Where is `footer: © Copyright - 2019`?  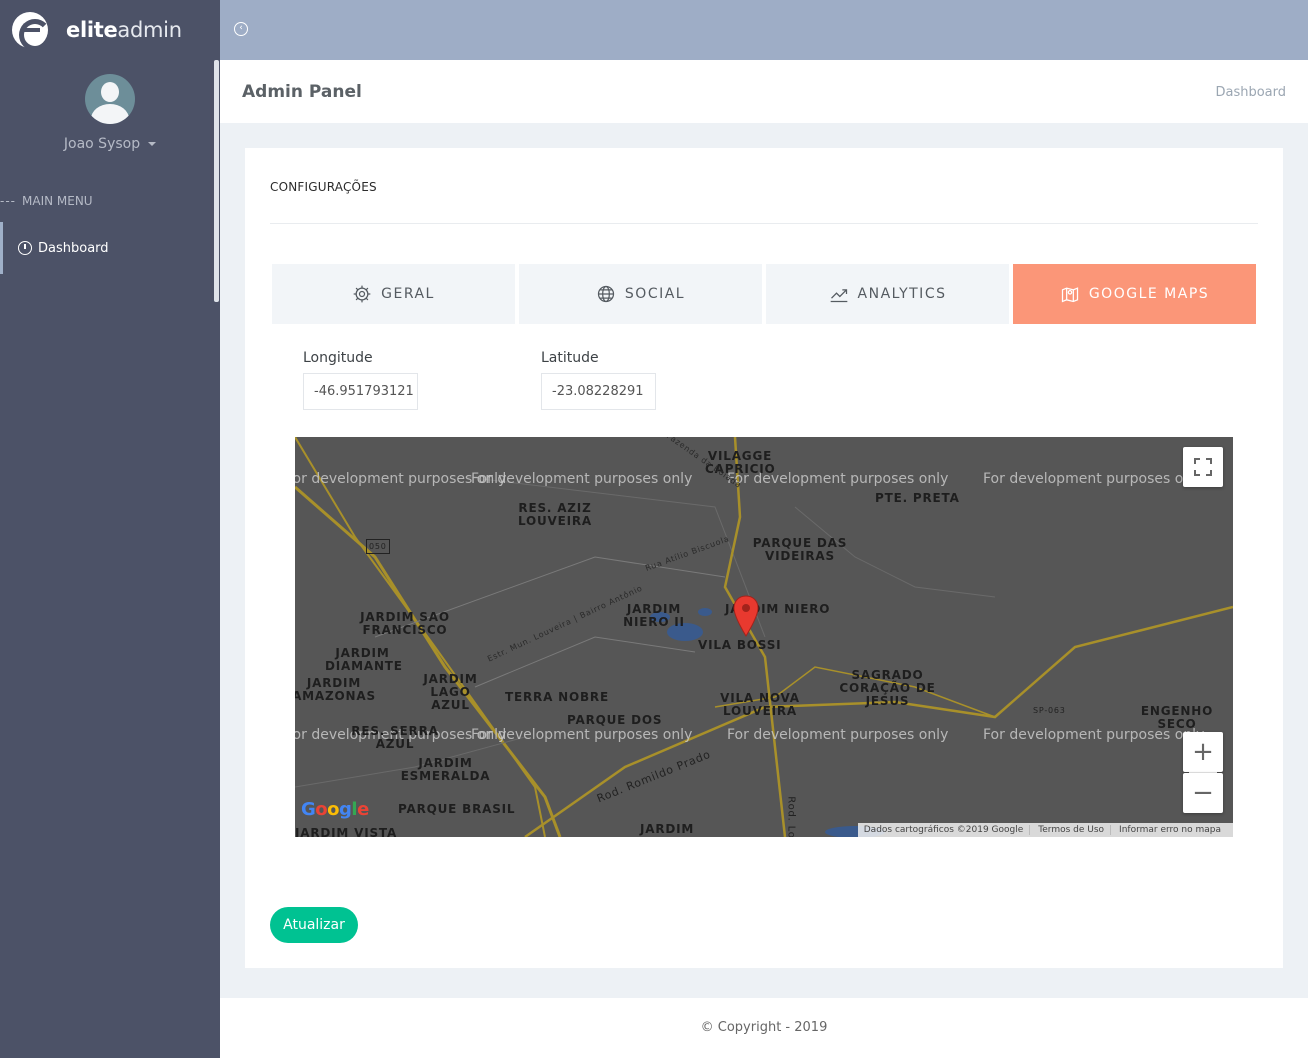 footer: © Copyright - 2019 is located at coordinates (764, 1028).